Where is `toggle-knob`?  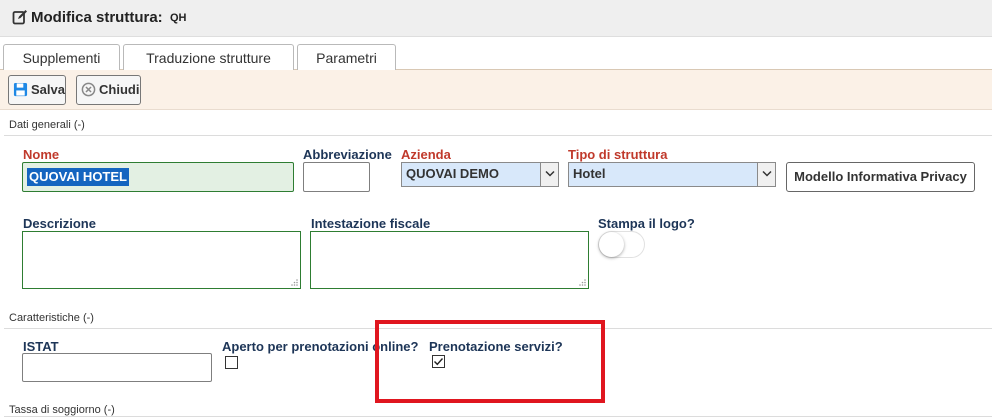
toggle-knob is located at coordinates (611, 244).